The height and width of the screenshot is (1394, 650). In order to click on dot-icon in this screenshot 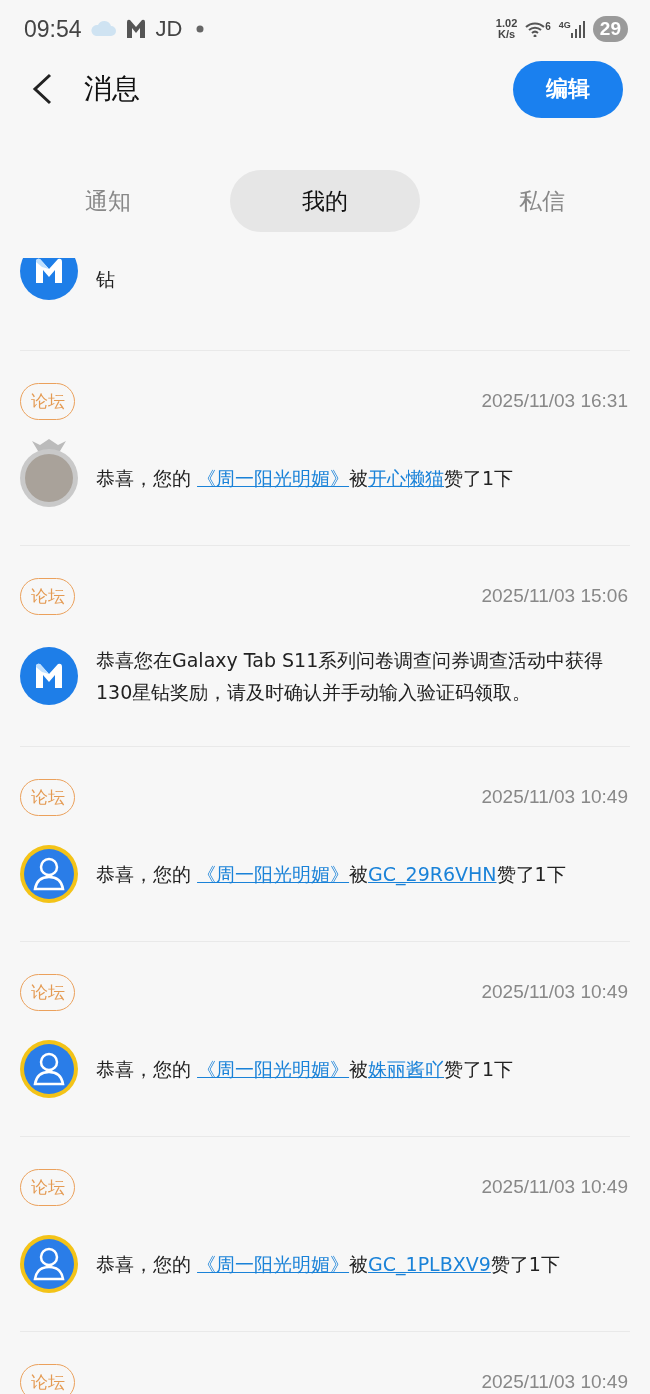, I will do `click(200, 29)`.